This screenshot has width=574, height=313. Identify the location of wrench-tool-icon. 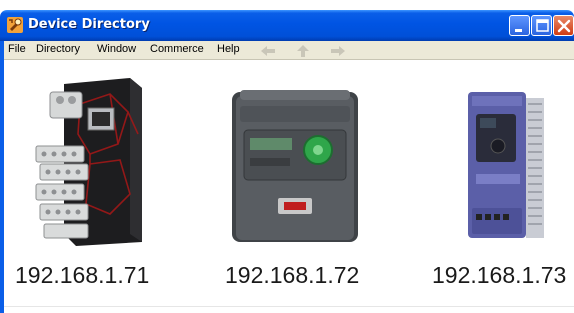
(15, 25).